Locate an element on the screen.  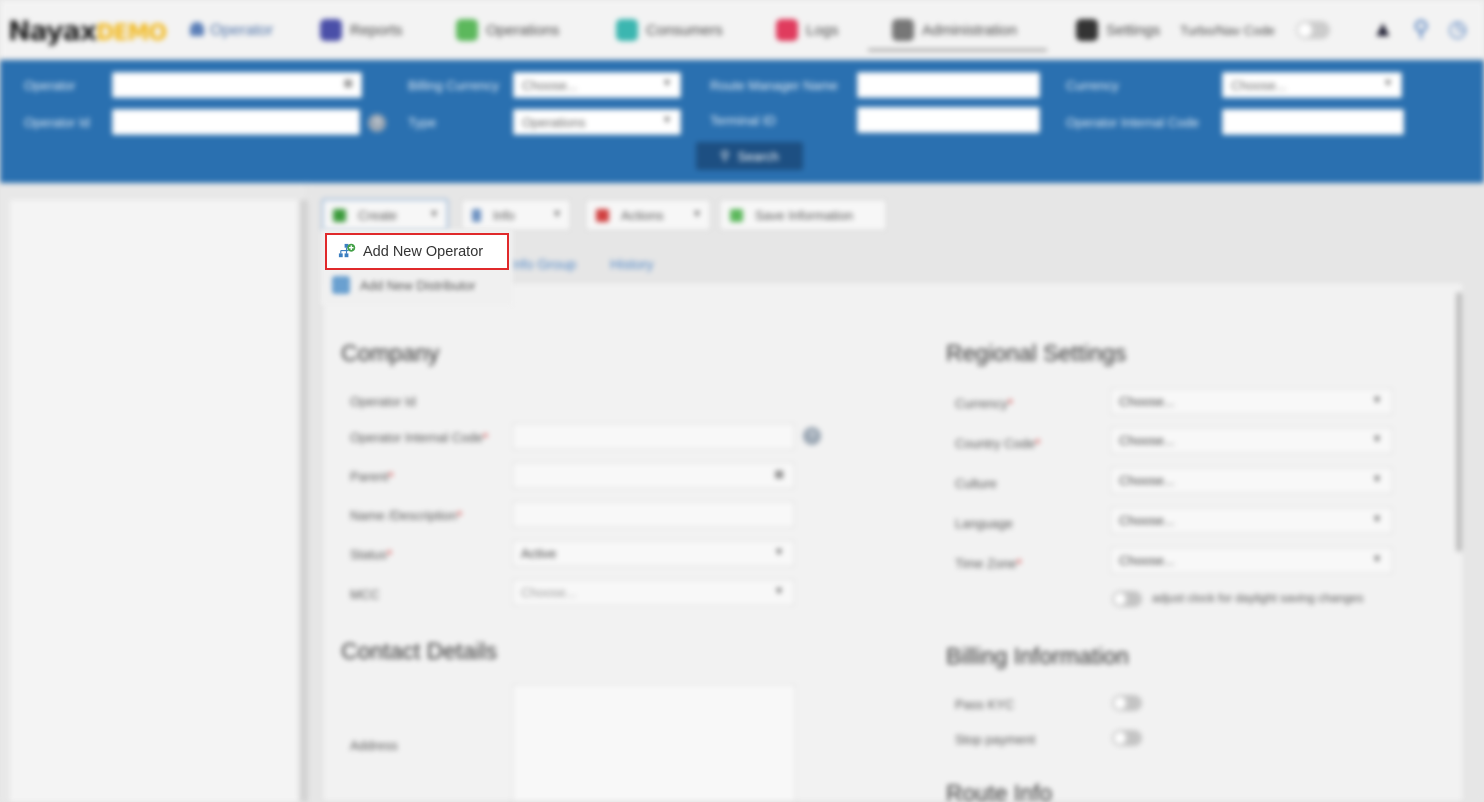
address-textarea is located at coordinates (654, 743).